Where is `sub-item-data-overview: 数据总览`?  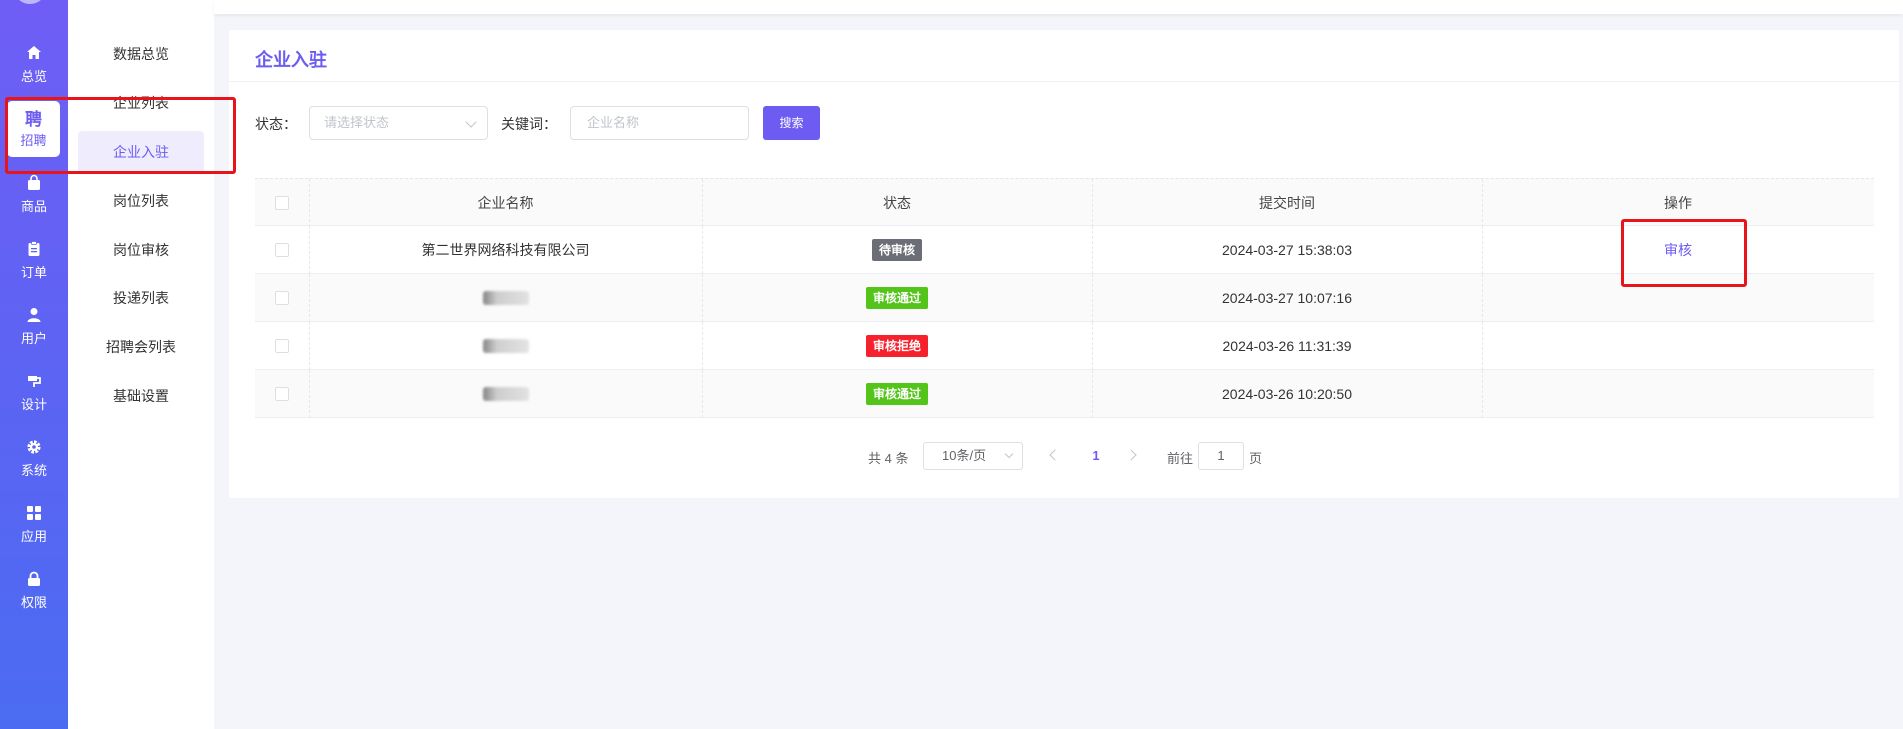 sub-item-data-overview: 数据总览 is located at coordinates (141, 54).